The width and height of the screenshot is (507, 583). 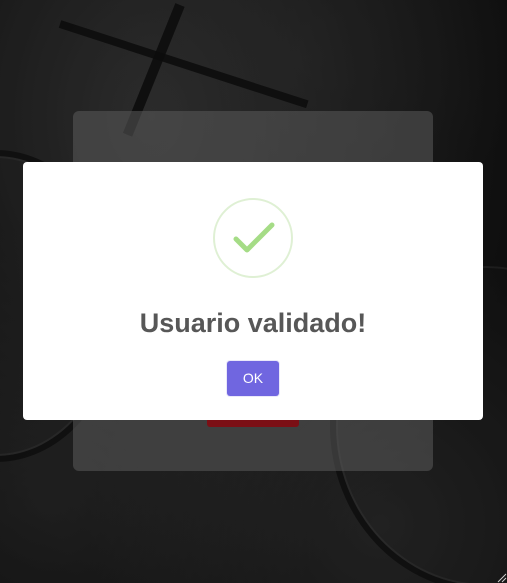 I want to click on checkmark-icon, so click(x=253, y=238).